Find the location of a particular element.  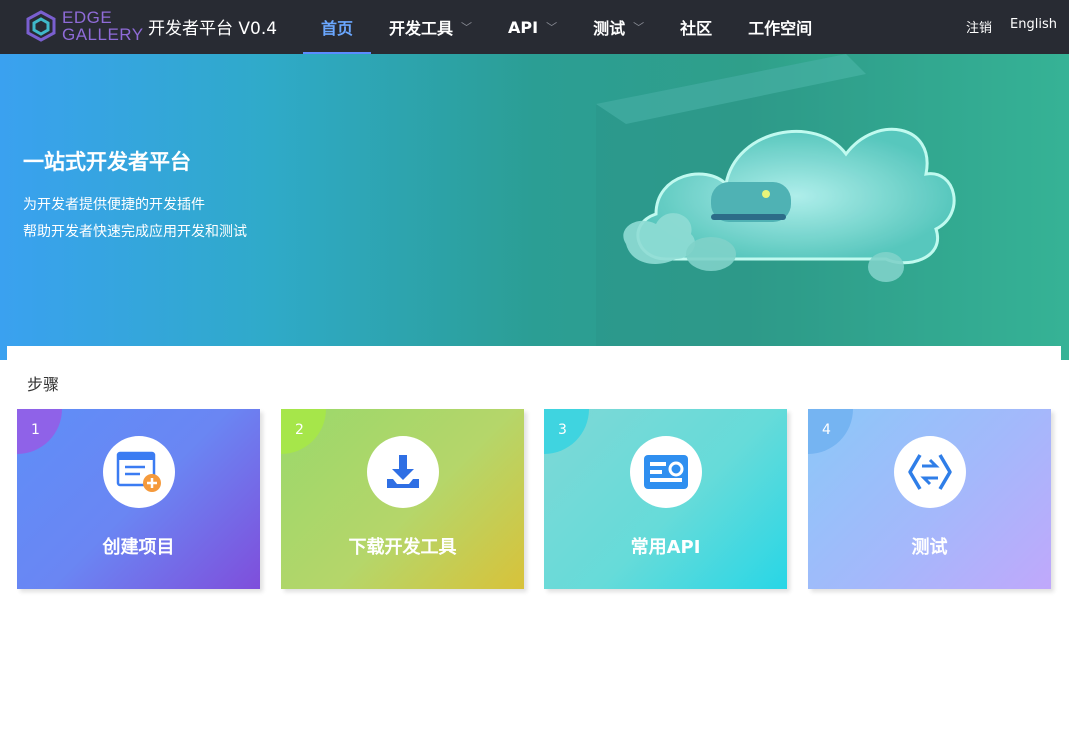

step-card-label: 测试 is located at coordinates (929, 547).